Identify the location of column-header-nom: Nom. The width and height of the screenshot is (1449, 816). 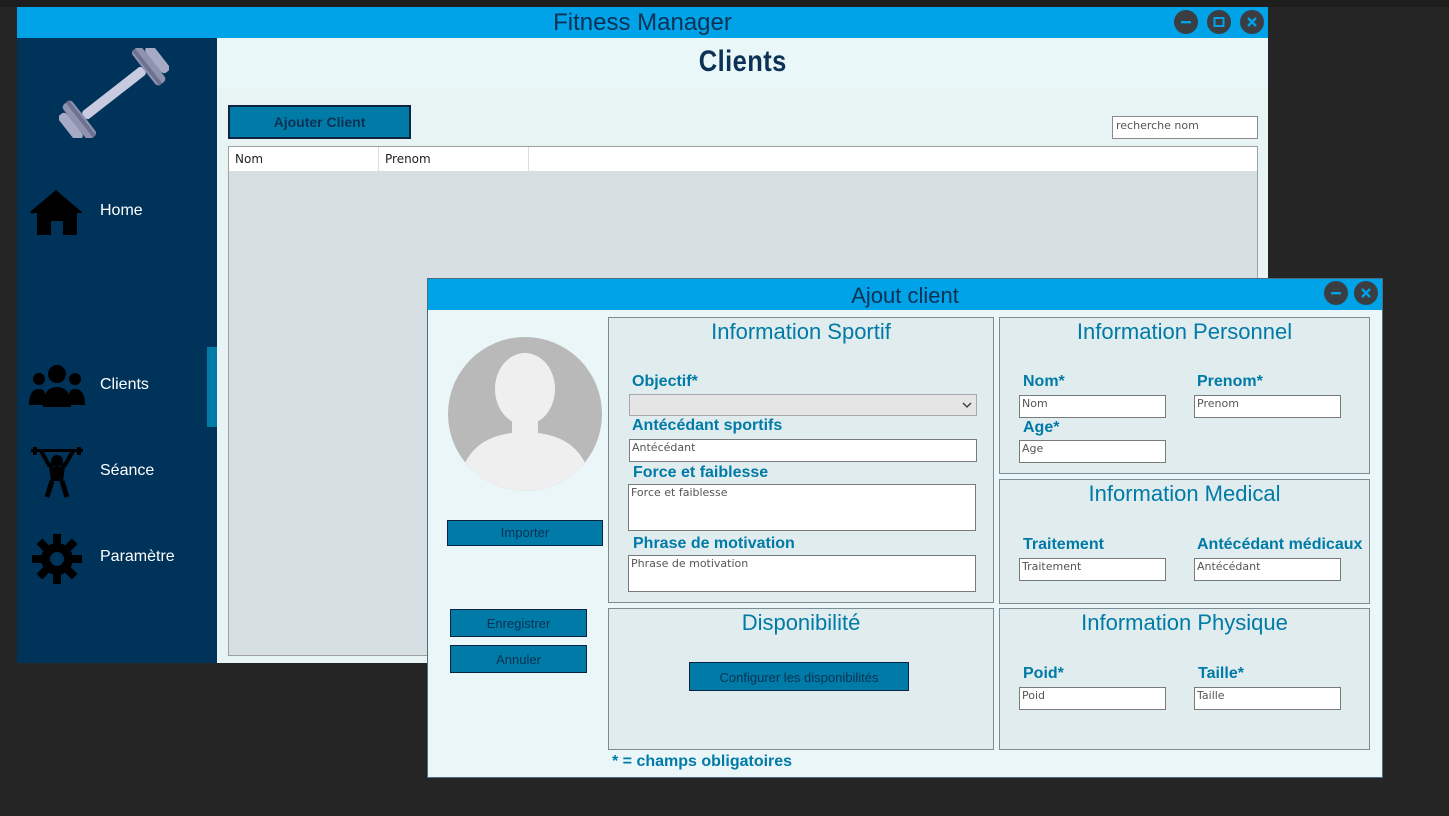
(304, 159).